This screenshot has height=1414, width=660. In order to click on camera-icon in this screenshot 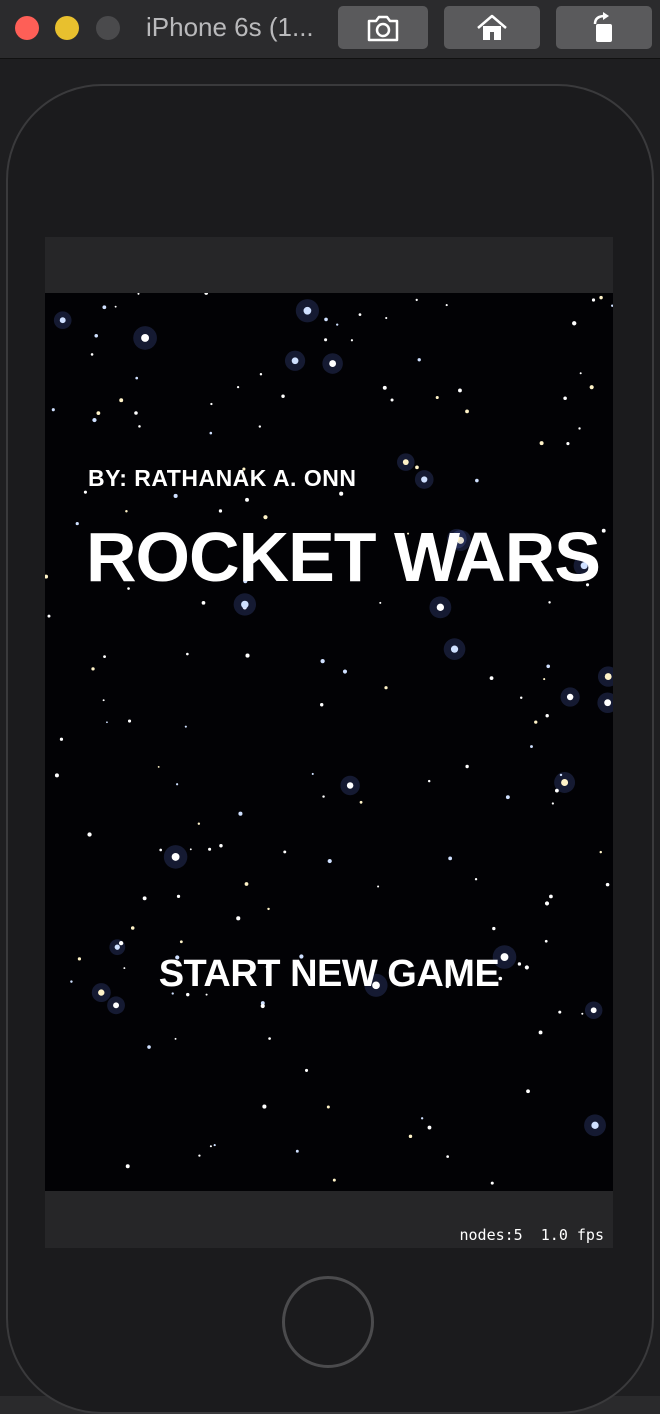, I will do `click(383, 28)`.